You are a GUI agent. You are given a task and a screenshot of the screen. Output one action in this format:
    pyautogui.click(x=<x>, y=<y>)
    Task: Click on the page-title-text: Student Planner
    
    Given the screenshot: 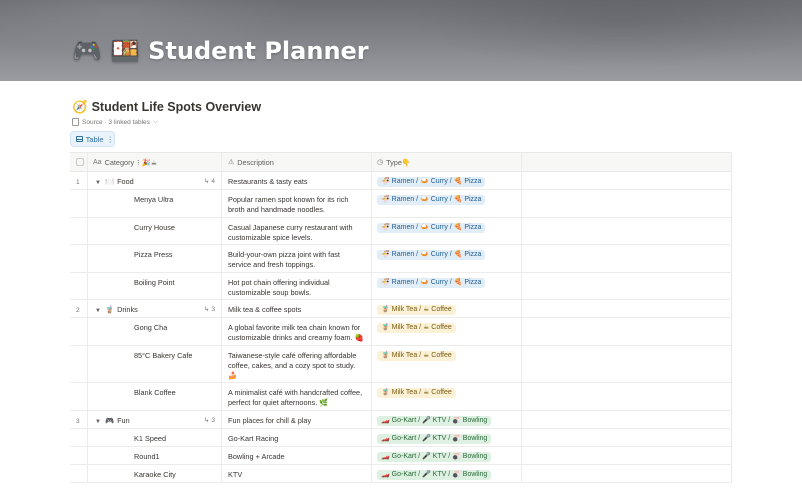 What is the action you would take?
    pyautogui.click(x=258, y=51)
    